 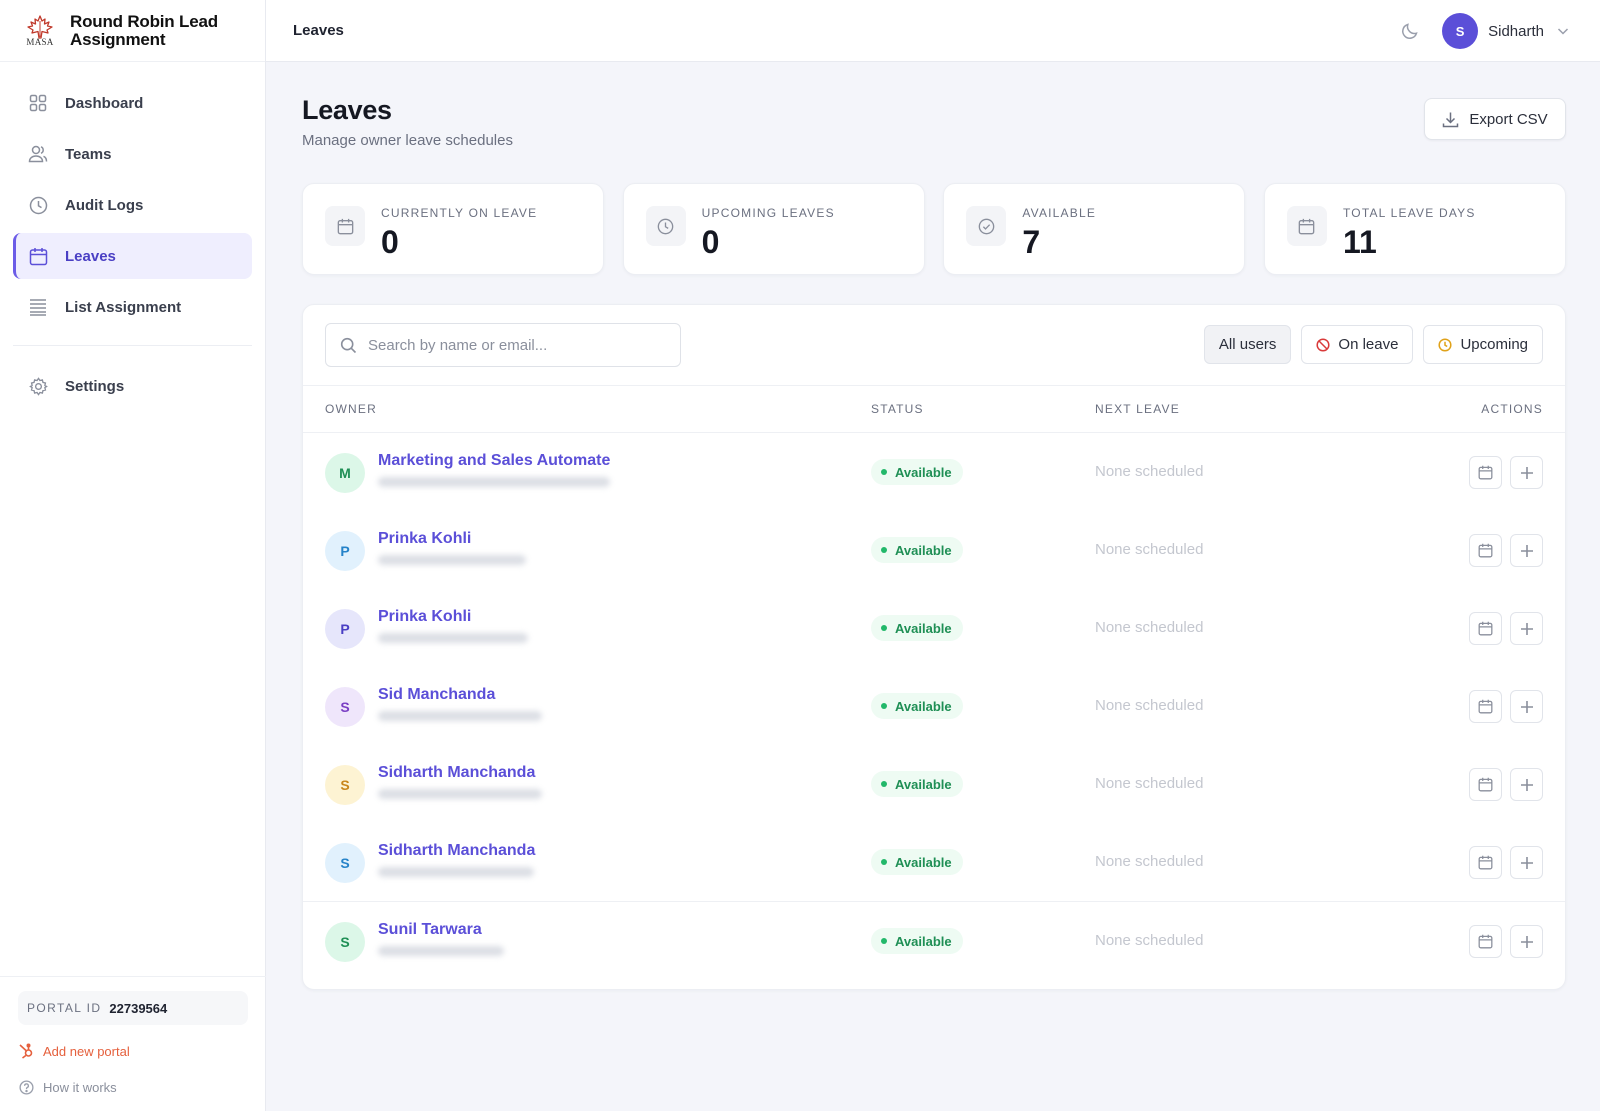 What do you see at coordinates (1512, 409) in the screenshot?
I see `column-actions: ACTIONS` at bounding box center [1512, 409].